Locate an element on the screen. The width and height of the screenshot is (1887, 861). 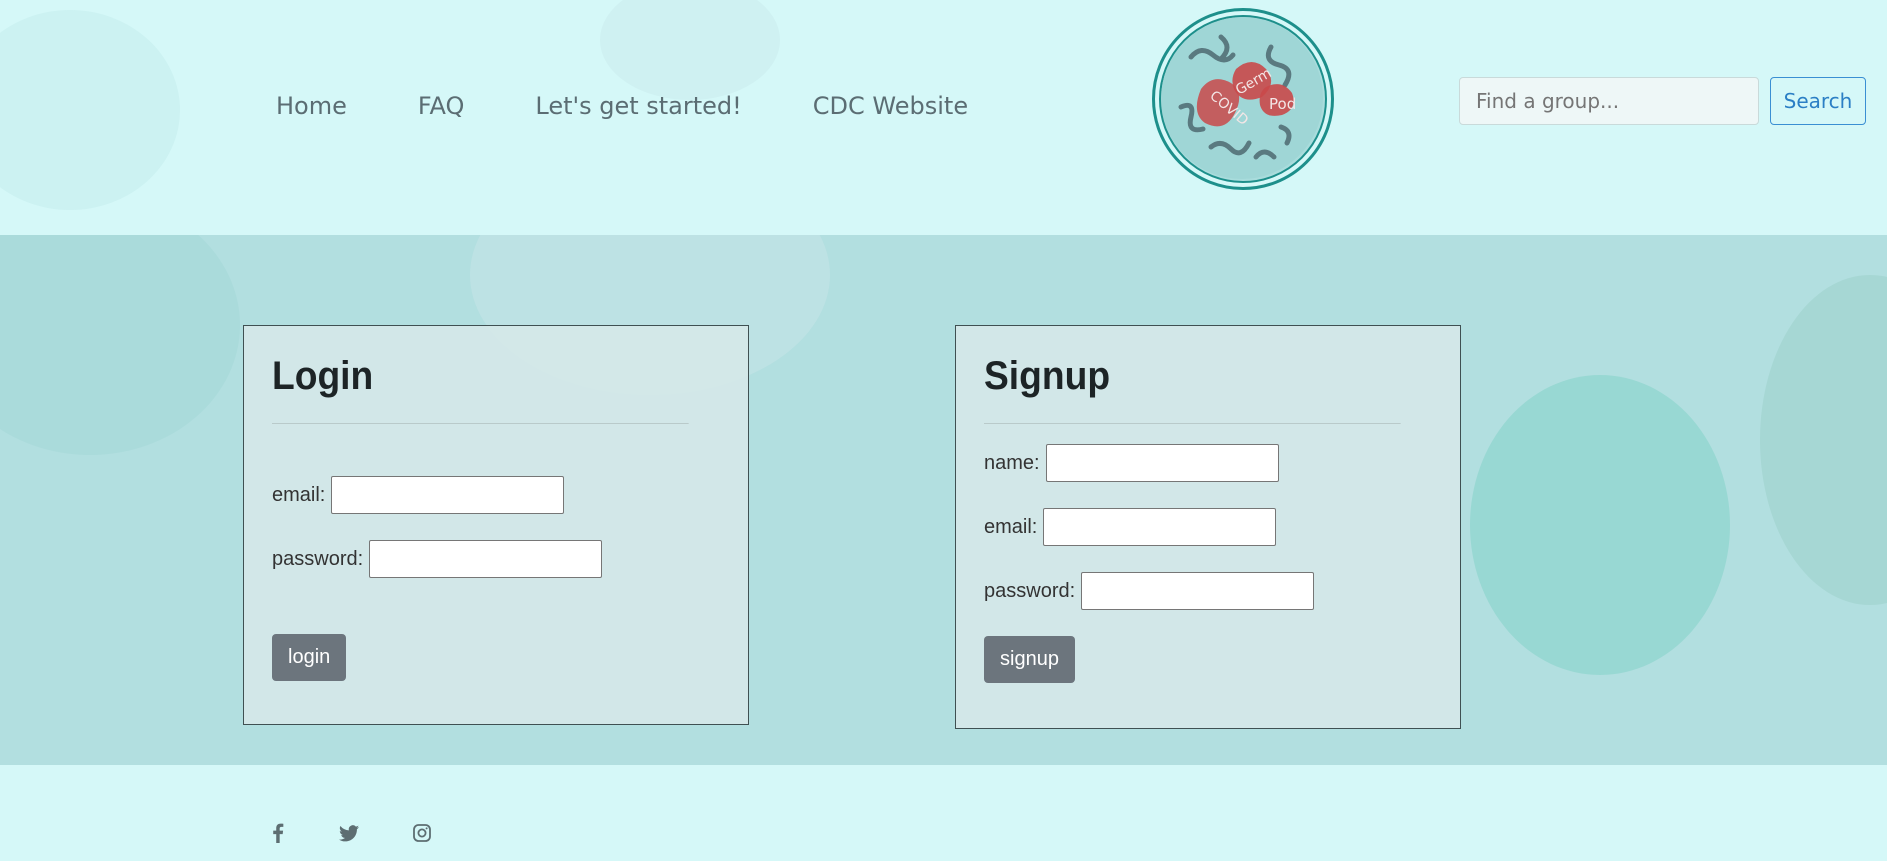
login-title: Login is located at coordinates (480, 389).